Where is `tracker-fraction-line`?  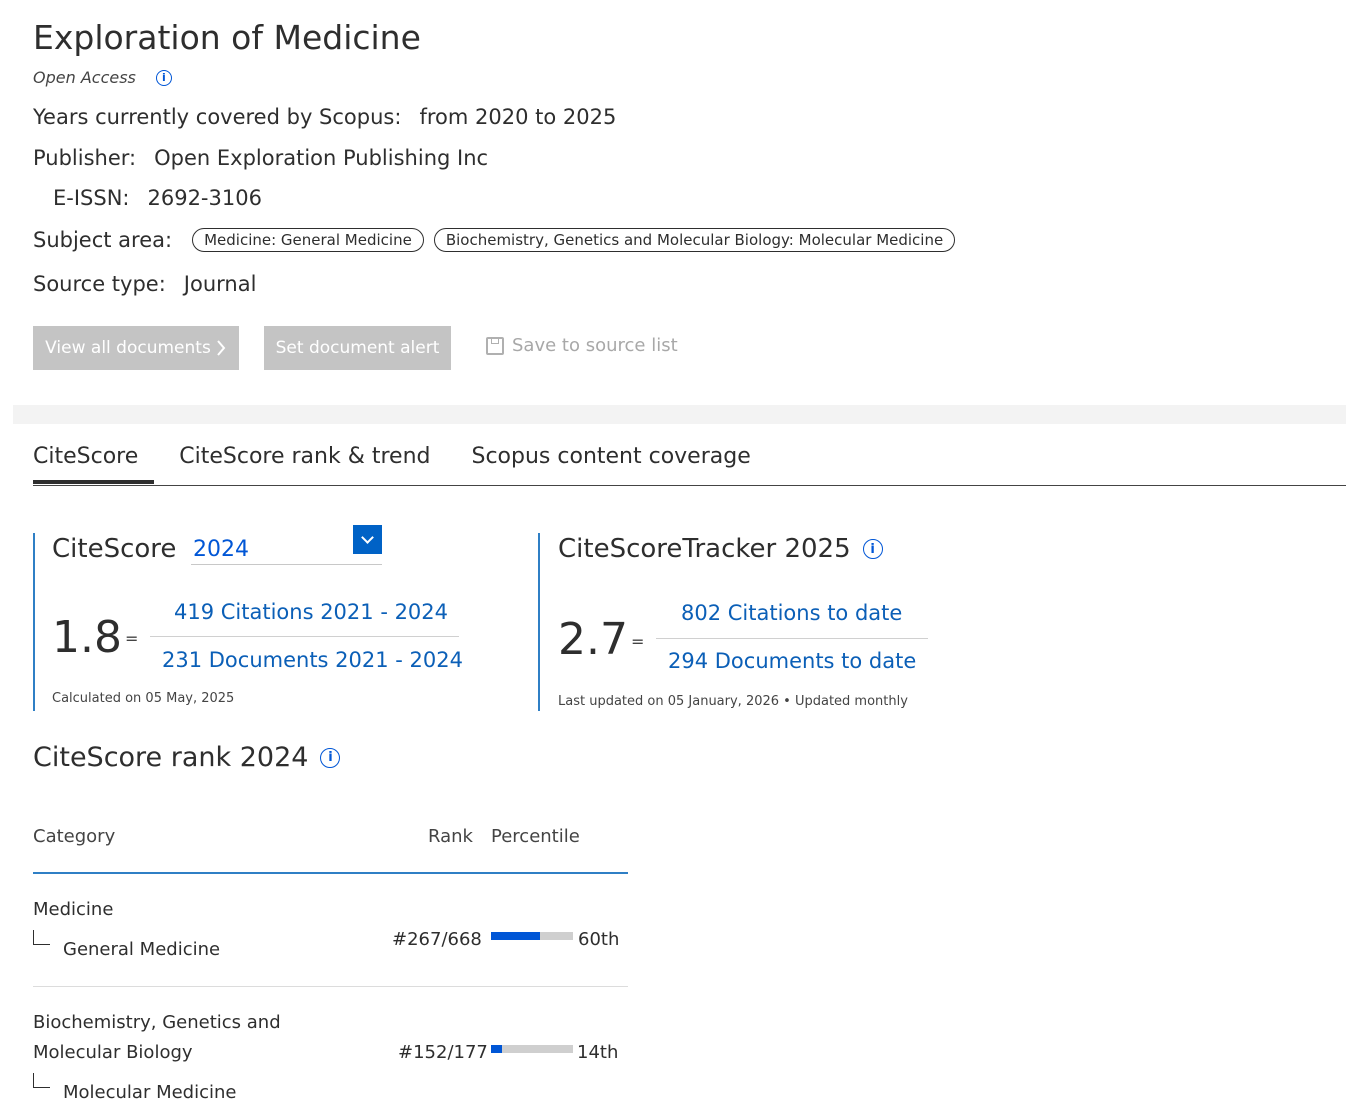 tracker-fraction-line is located at coordinates (792, 638).